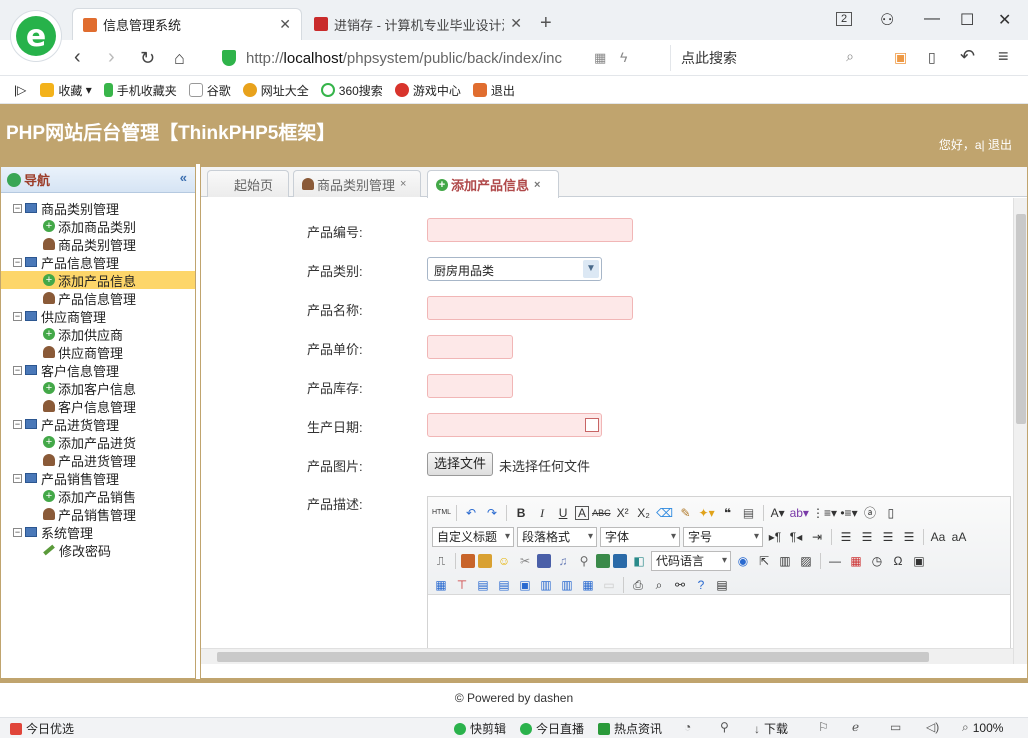  I want to click on preview-icon: ⌕, so click(659, 585).